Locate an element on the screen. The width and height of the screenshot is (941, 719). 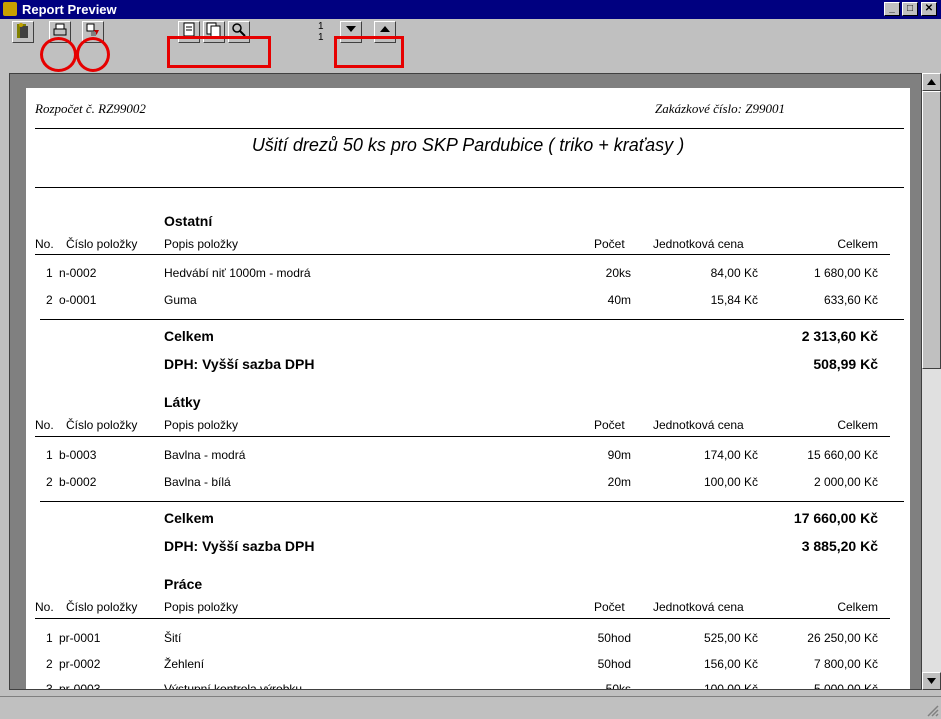
group-title: Látky is located at coordinates (182, 402).